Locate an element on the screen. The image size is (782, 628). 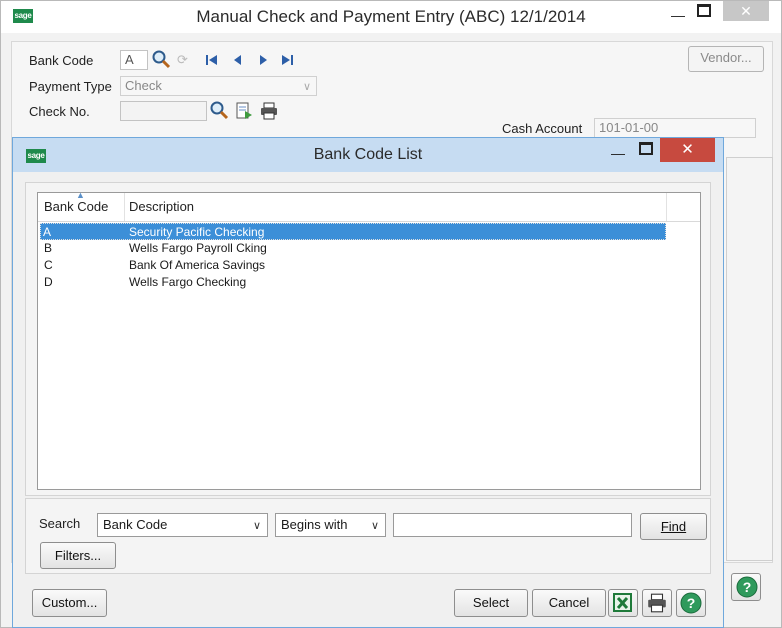
row-description: Wells Fargo Checking is located at coordinates (188, 282).